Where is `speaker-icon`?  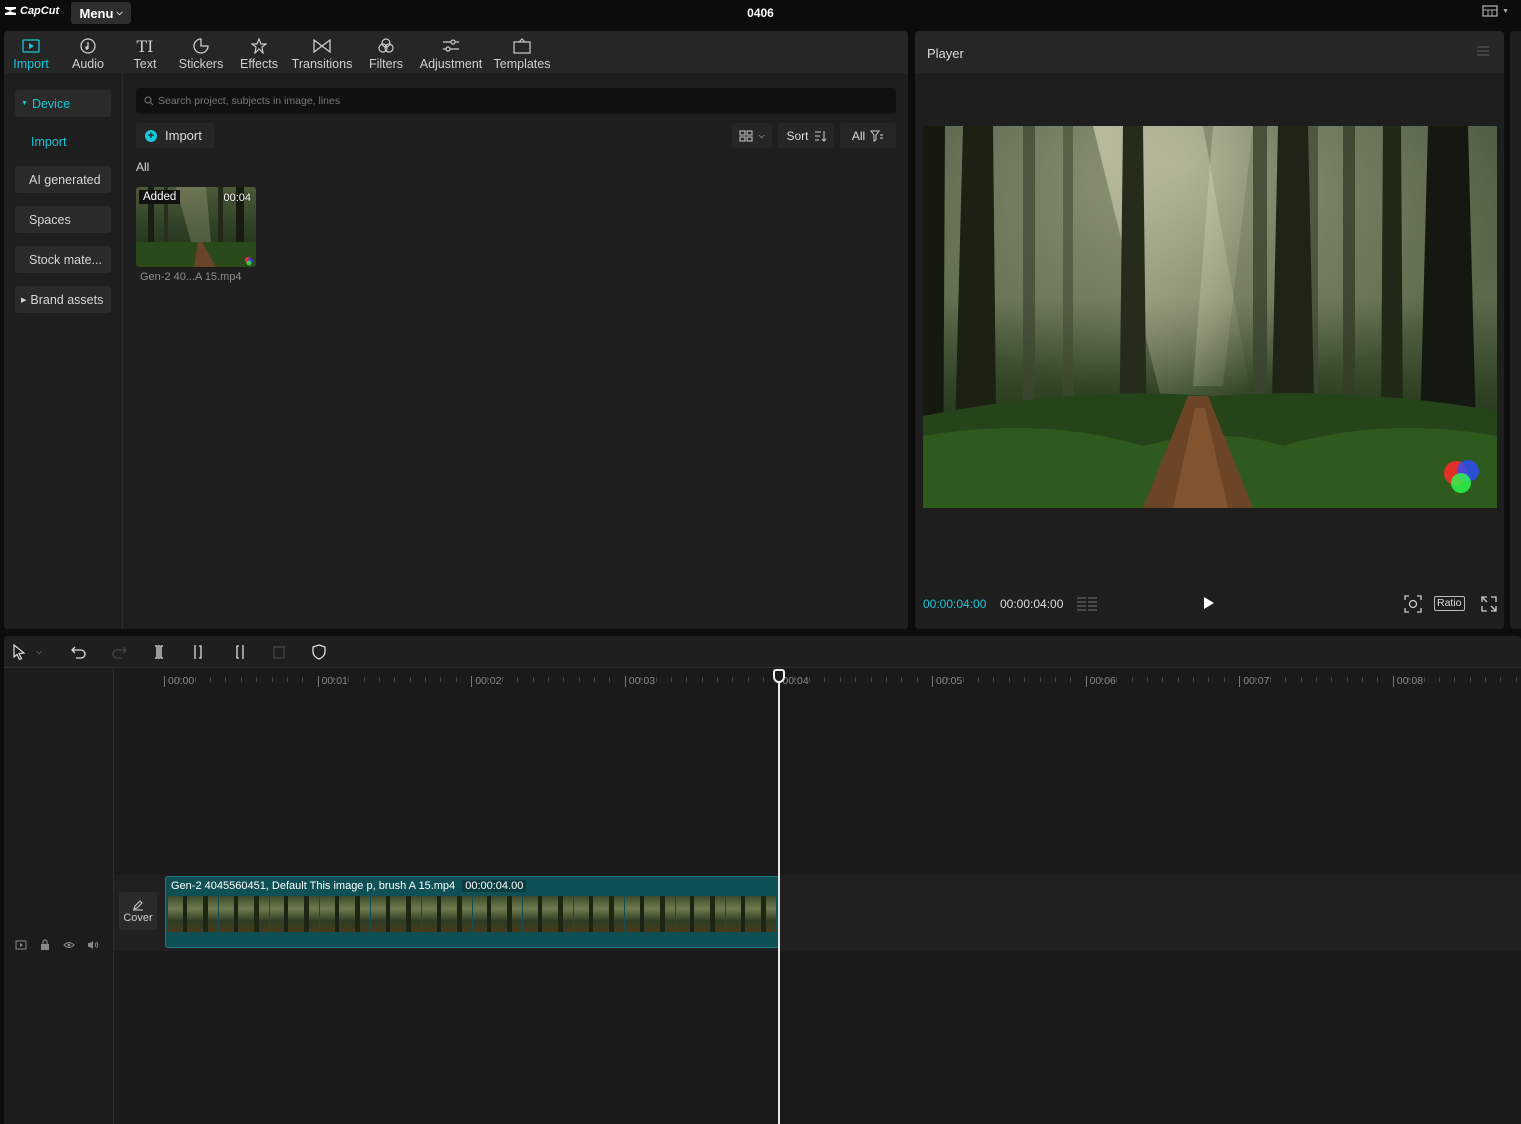 speaker-icon is located at coordinates (93, 945).